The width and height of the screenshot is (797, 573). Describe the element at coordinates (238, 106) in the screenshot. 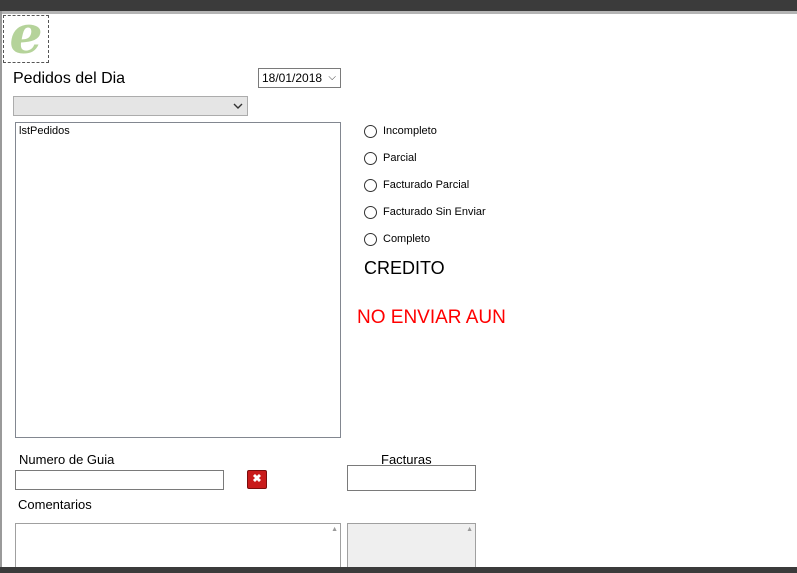

I see `chevron-down-icon` at that location.